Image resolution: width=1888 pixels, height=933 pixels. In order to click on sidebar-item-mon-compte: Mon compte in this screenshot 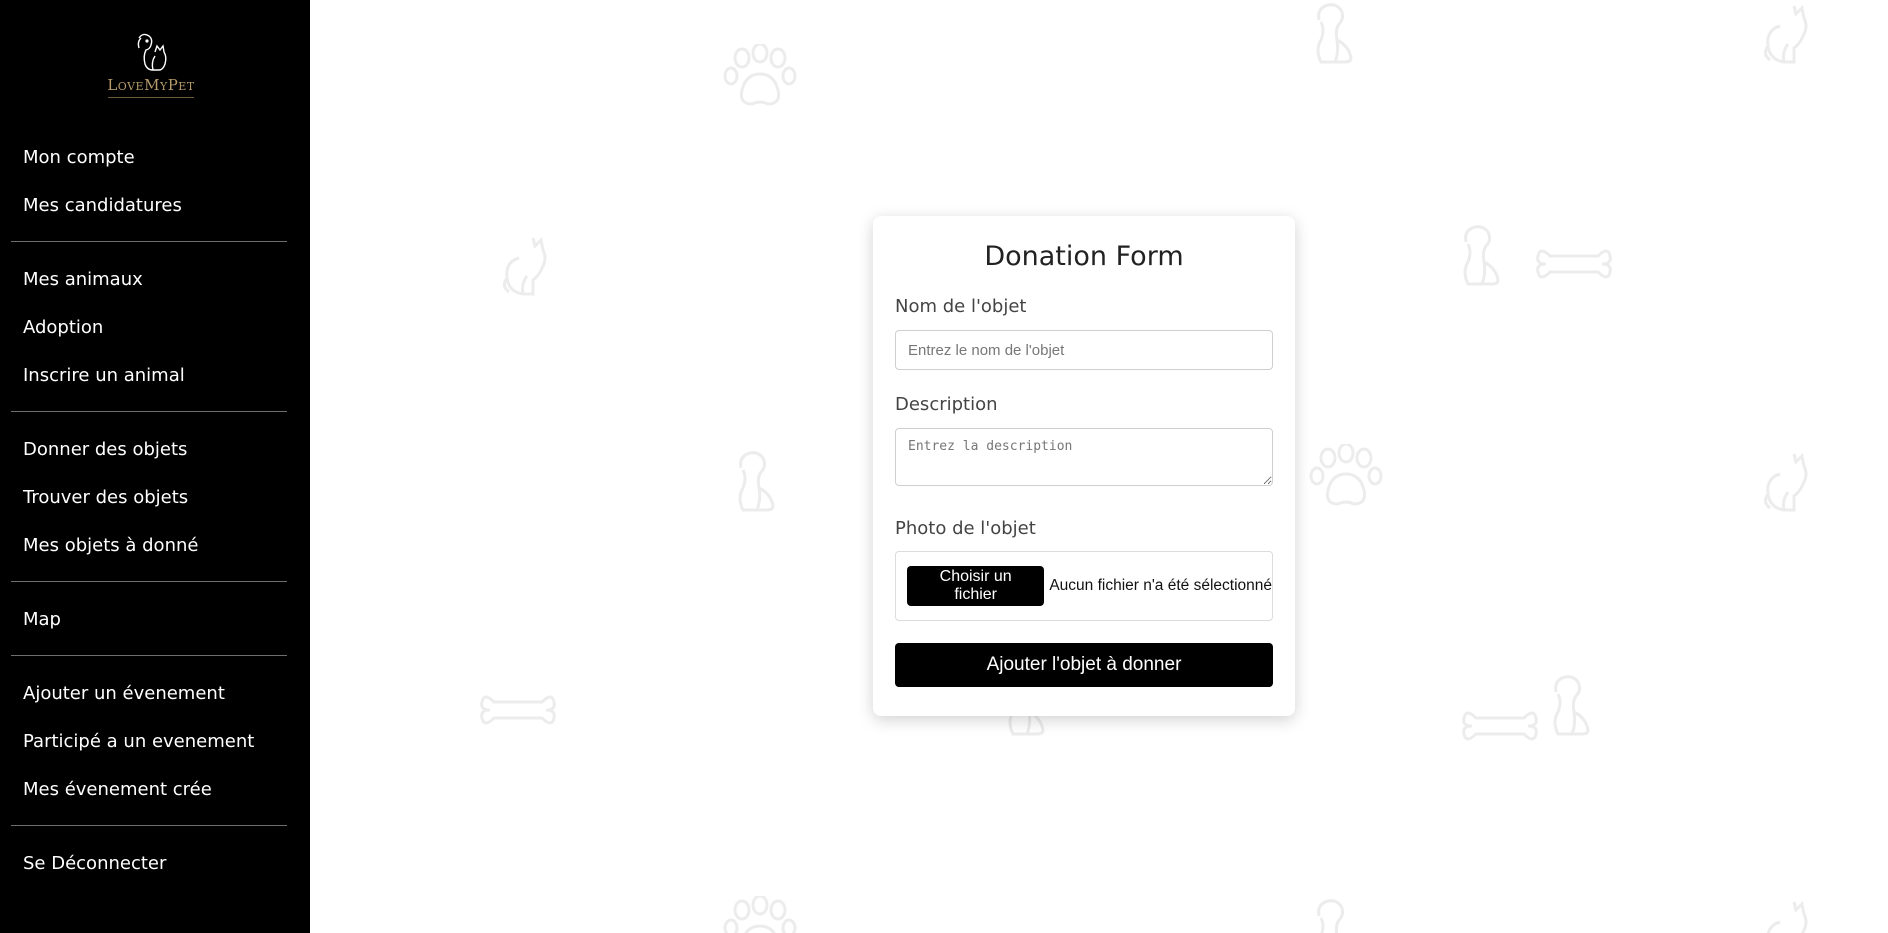, I will do `click(155, 166)`.